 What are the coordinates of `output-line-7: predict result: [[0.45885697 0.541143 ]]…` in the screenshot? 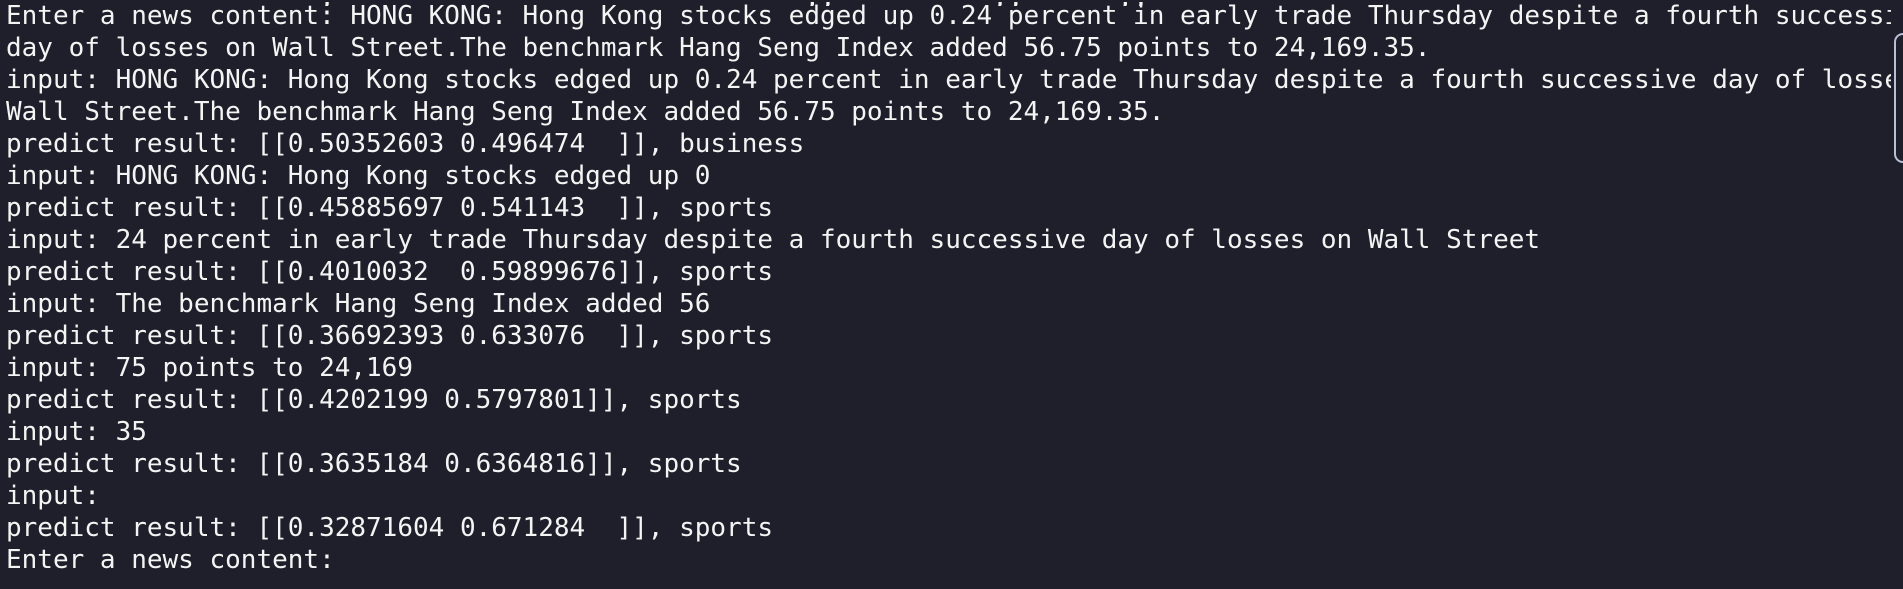 It's located at (390, 208).